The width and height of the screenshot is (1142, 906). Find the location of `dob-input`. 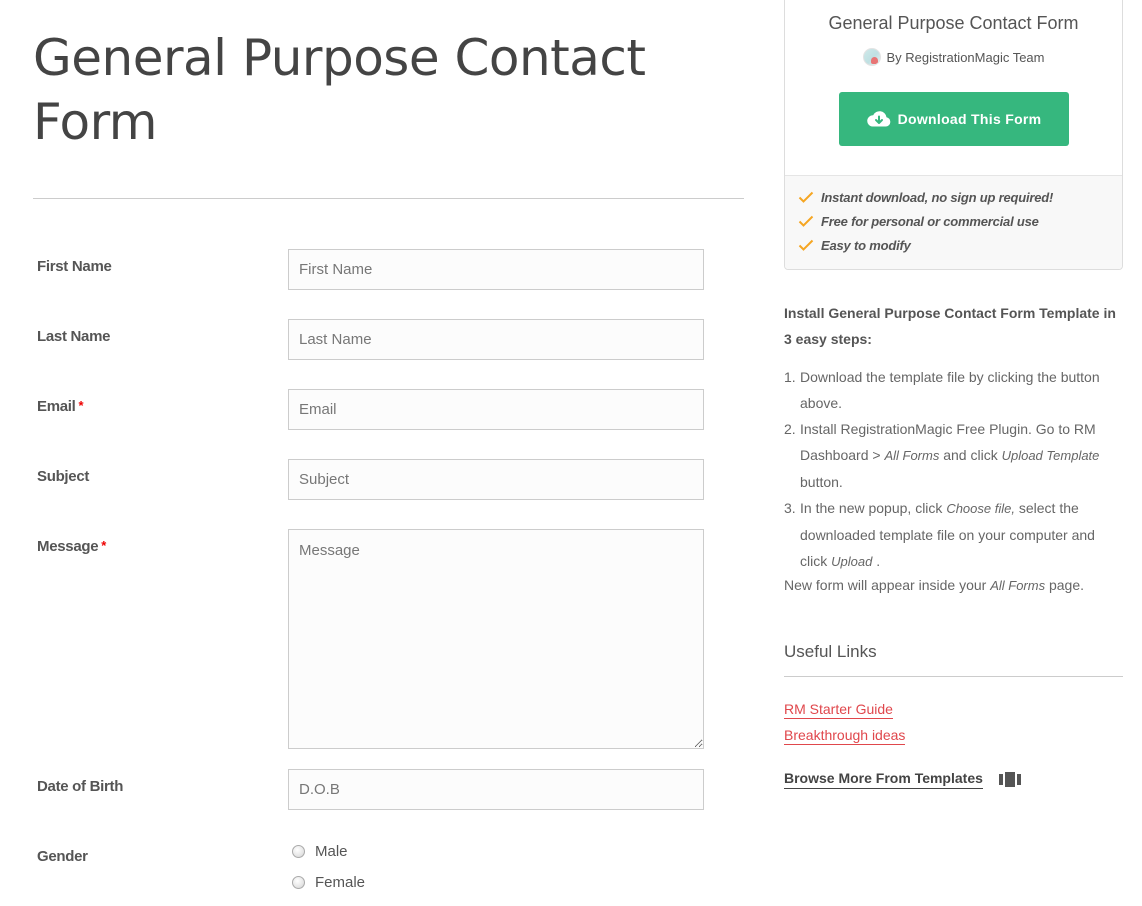

dob-input is located at coordinates (496, 789).